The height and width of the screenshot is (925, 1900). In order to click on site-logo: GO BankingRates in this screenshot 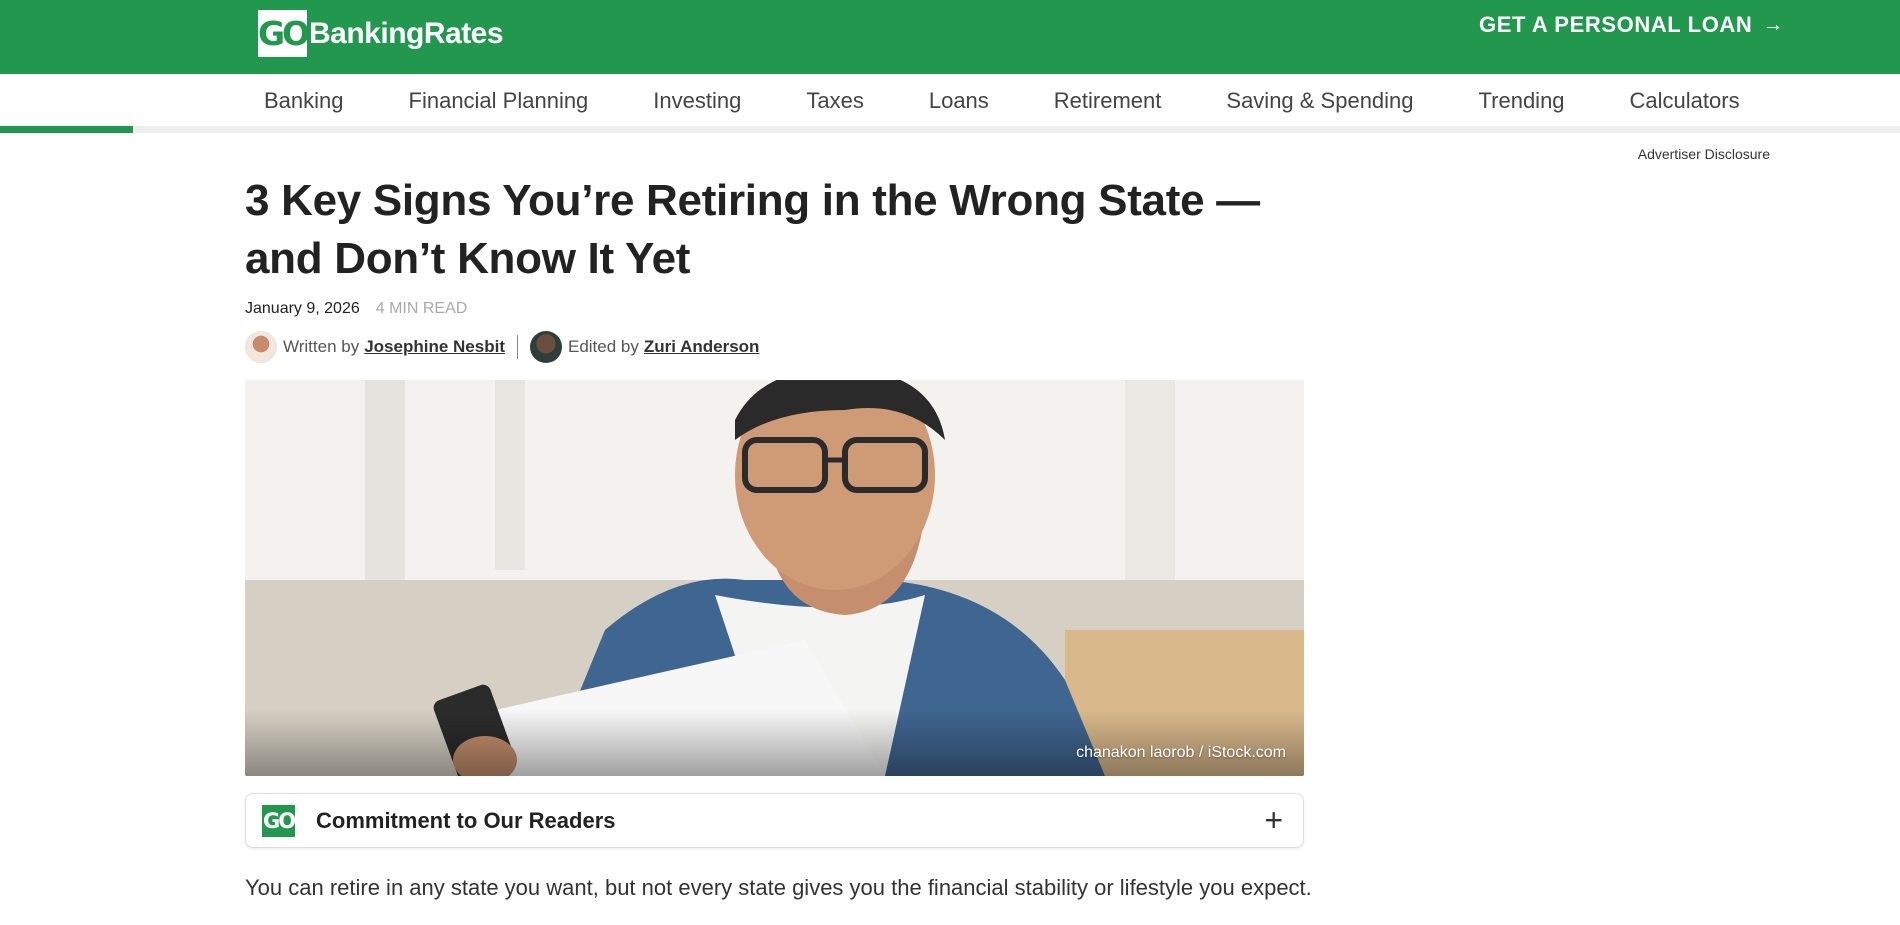, I will do `click(381, 33)`.